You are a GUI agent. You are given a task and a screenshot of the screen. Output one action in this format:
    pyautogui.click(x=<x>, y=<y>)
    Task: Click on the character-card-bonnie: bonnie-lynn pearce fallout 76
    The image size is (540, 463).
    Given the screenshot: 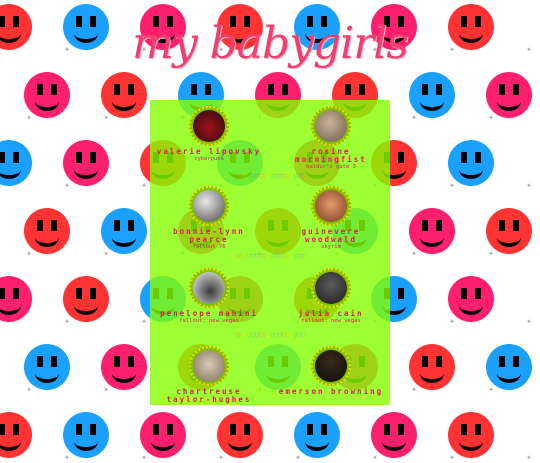 What is the action you would take?
    pyautogui.click(x=209, y=218)
    